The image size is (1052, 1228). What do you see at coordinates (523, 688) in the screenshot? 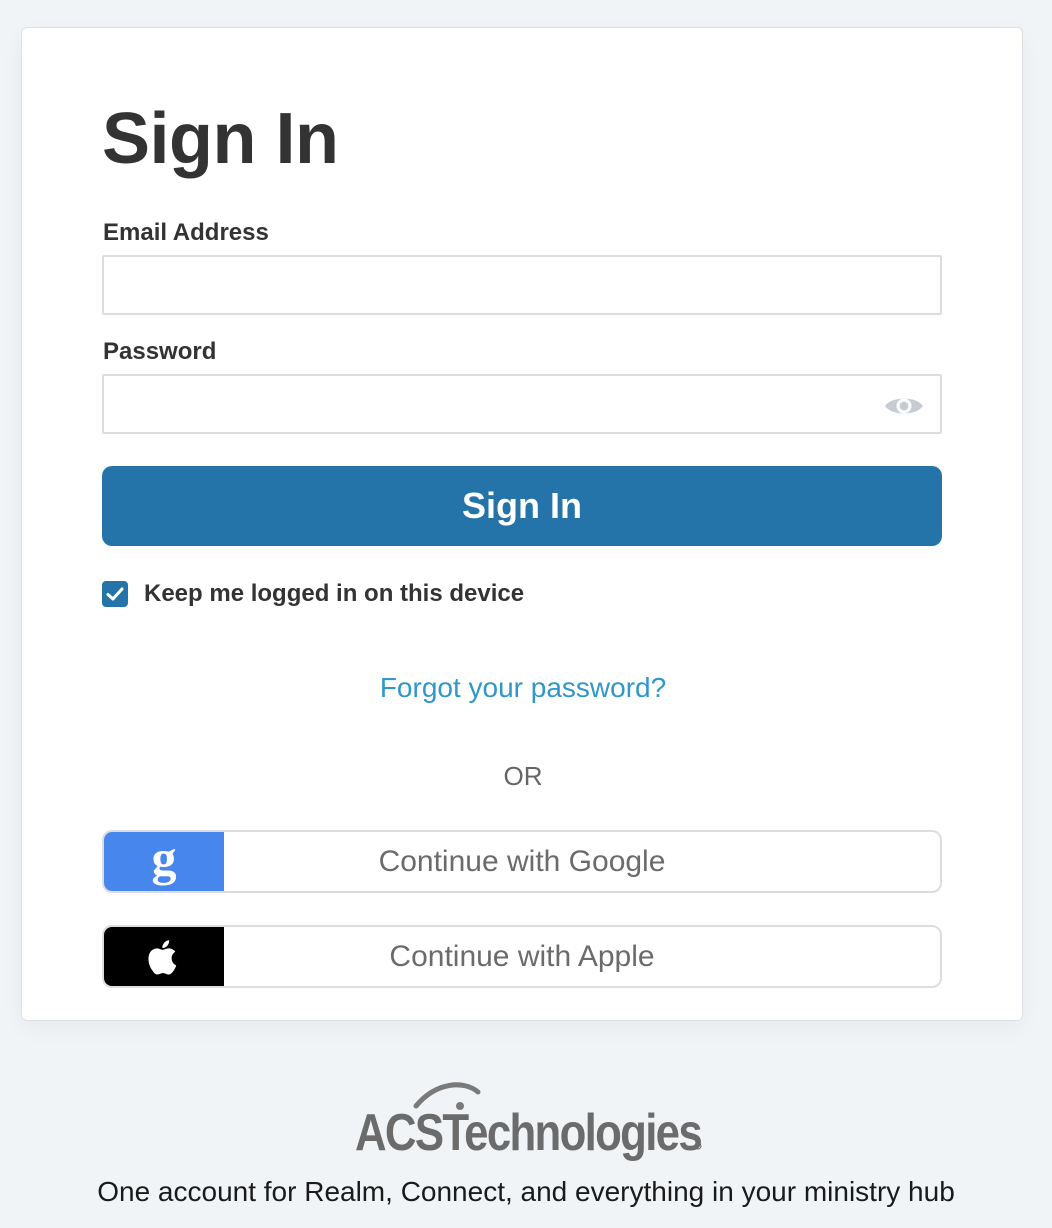
I see `forgot-password-link: Forgot your password?` at bounding box center [523, 688].